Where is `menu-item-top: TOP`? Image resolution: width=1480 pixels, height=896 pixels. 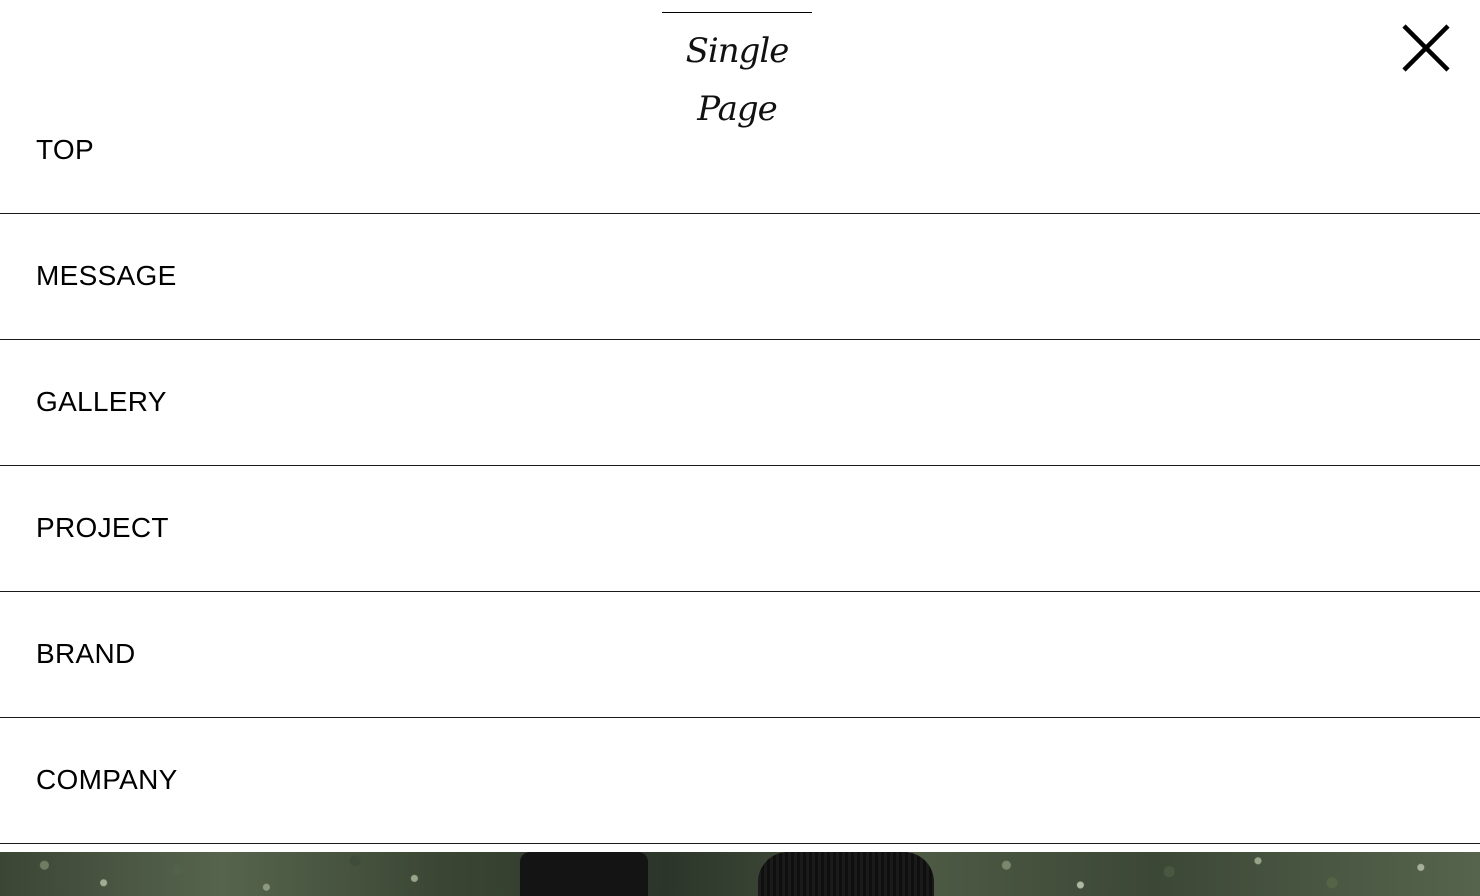 menu-item-top: TOP is located at coordinates (740, 151).